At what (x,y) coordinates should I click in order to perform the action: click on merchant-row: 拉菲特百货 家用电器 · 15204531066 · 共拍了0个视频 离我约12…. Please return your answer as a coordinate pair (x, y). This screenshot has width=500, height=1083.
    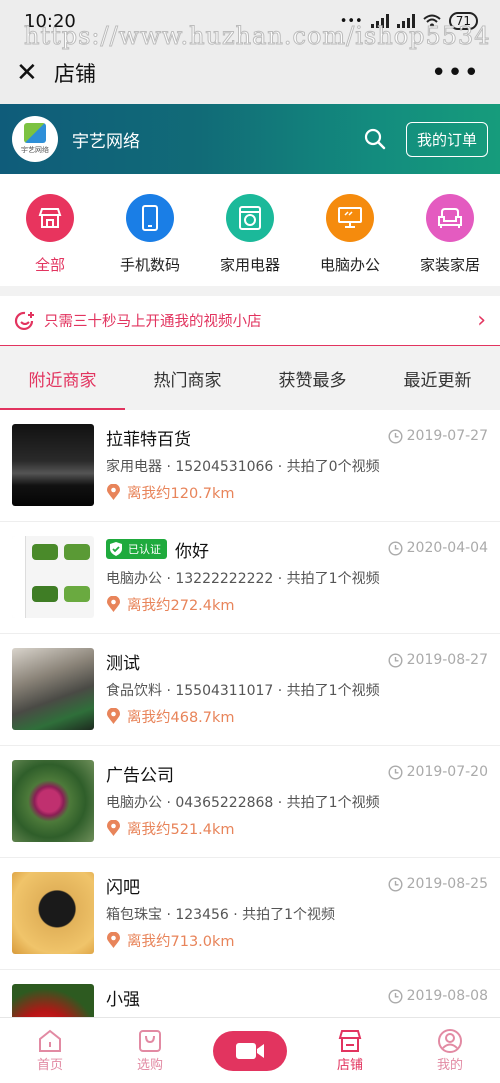
    Looking at the image, I should click on (250, 466).